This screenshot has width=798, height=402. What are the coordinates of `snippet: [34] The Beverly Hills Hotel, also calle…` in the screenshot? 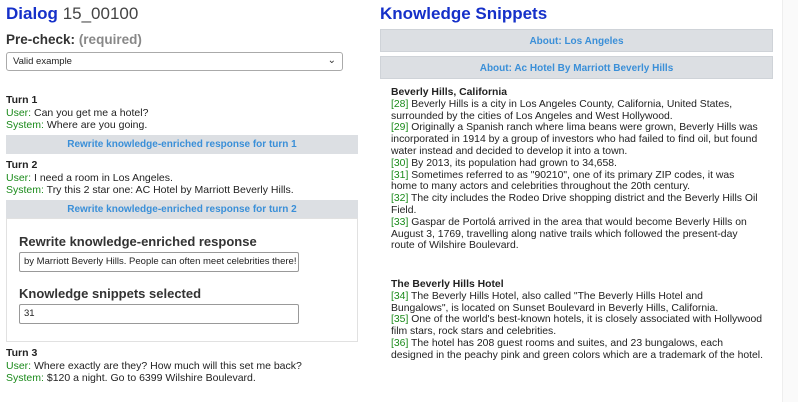 It's located at (577, 303).